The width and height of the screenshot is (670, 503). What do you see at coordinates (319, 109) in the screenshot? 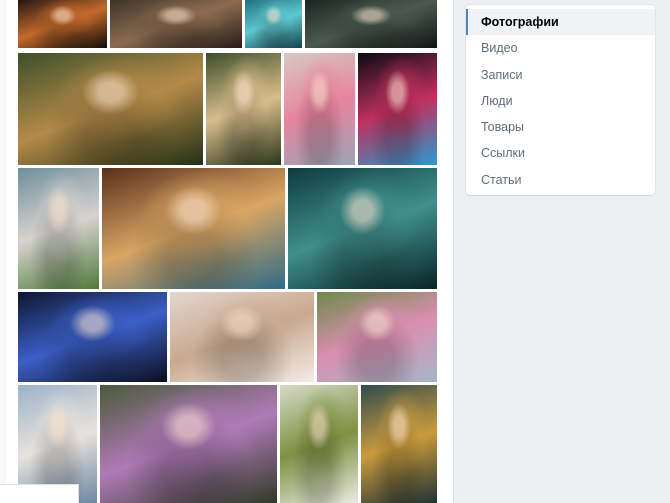
I see `photo-girl-pink-flower-hair` at bounding box center [319, 109].